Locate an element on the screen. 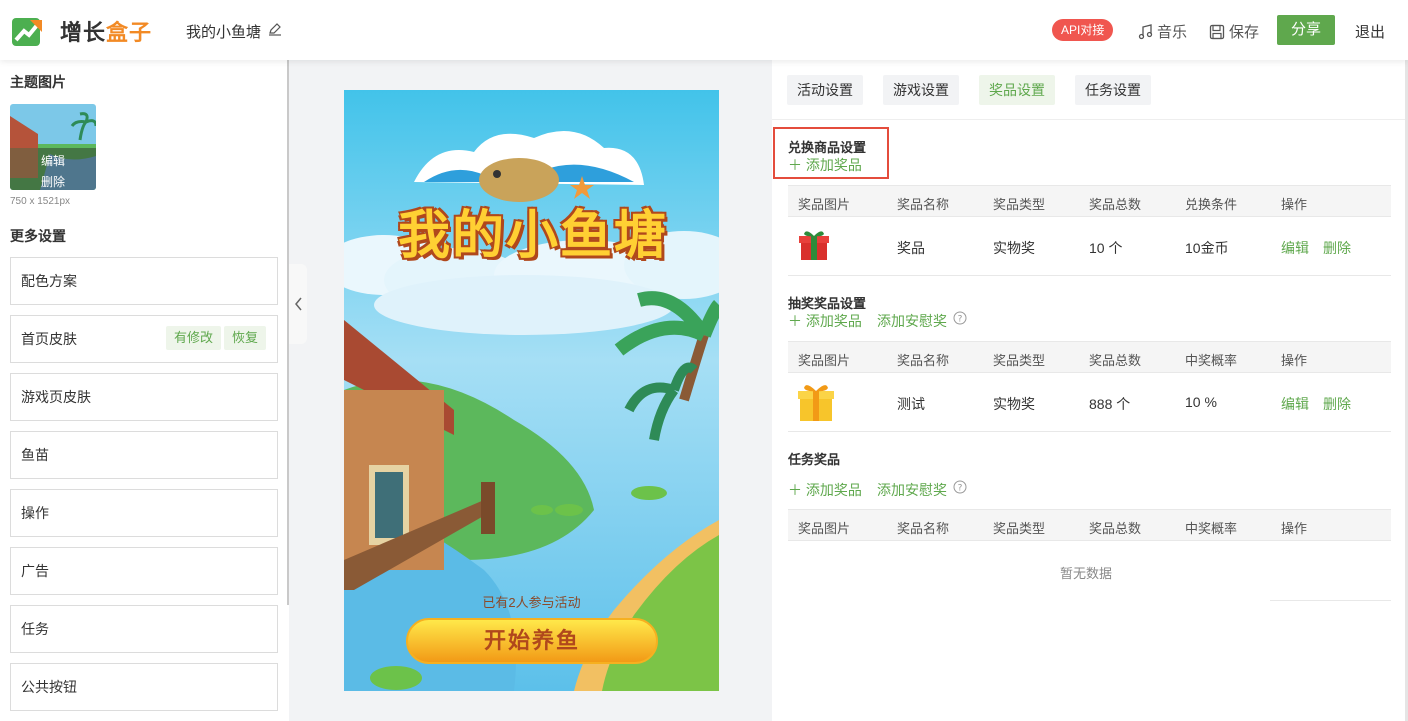  image-dimensions: 750 x 1521px is located at coordinates (40, 201).